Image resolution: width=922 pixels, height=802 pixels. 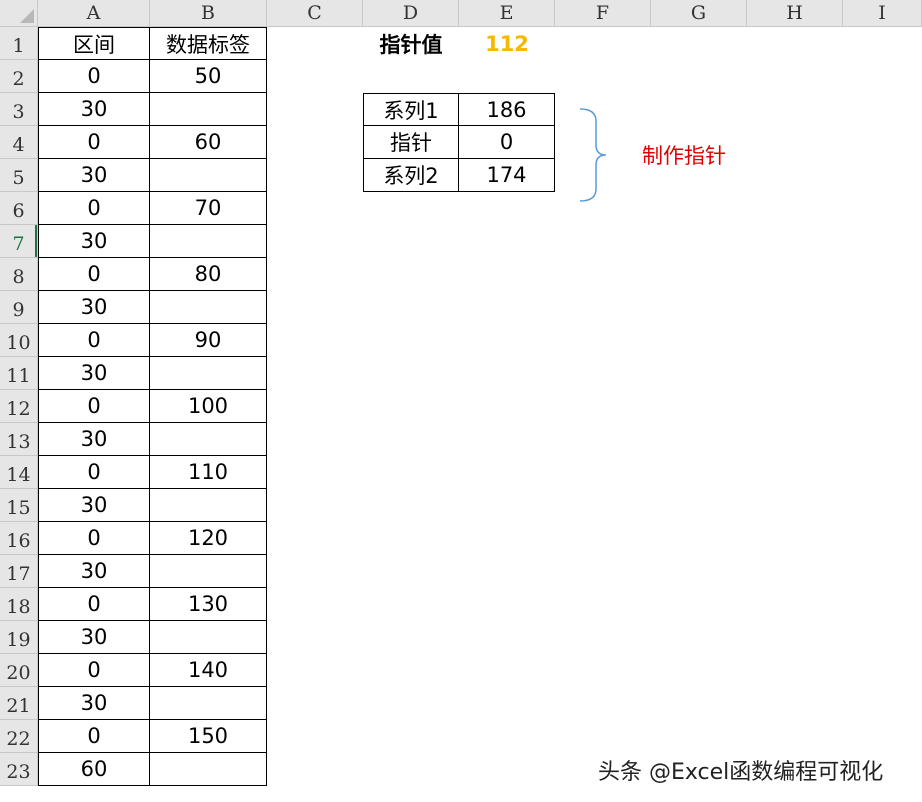 I want to click on cell-b18: 130, so click(x=208, y=604).